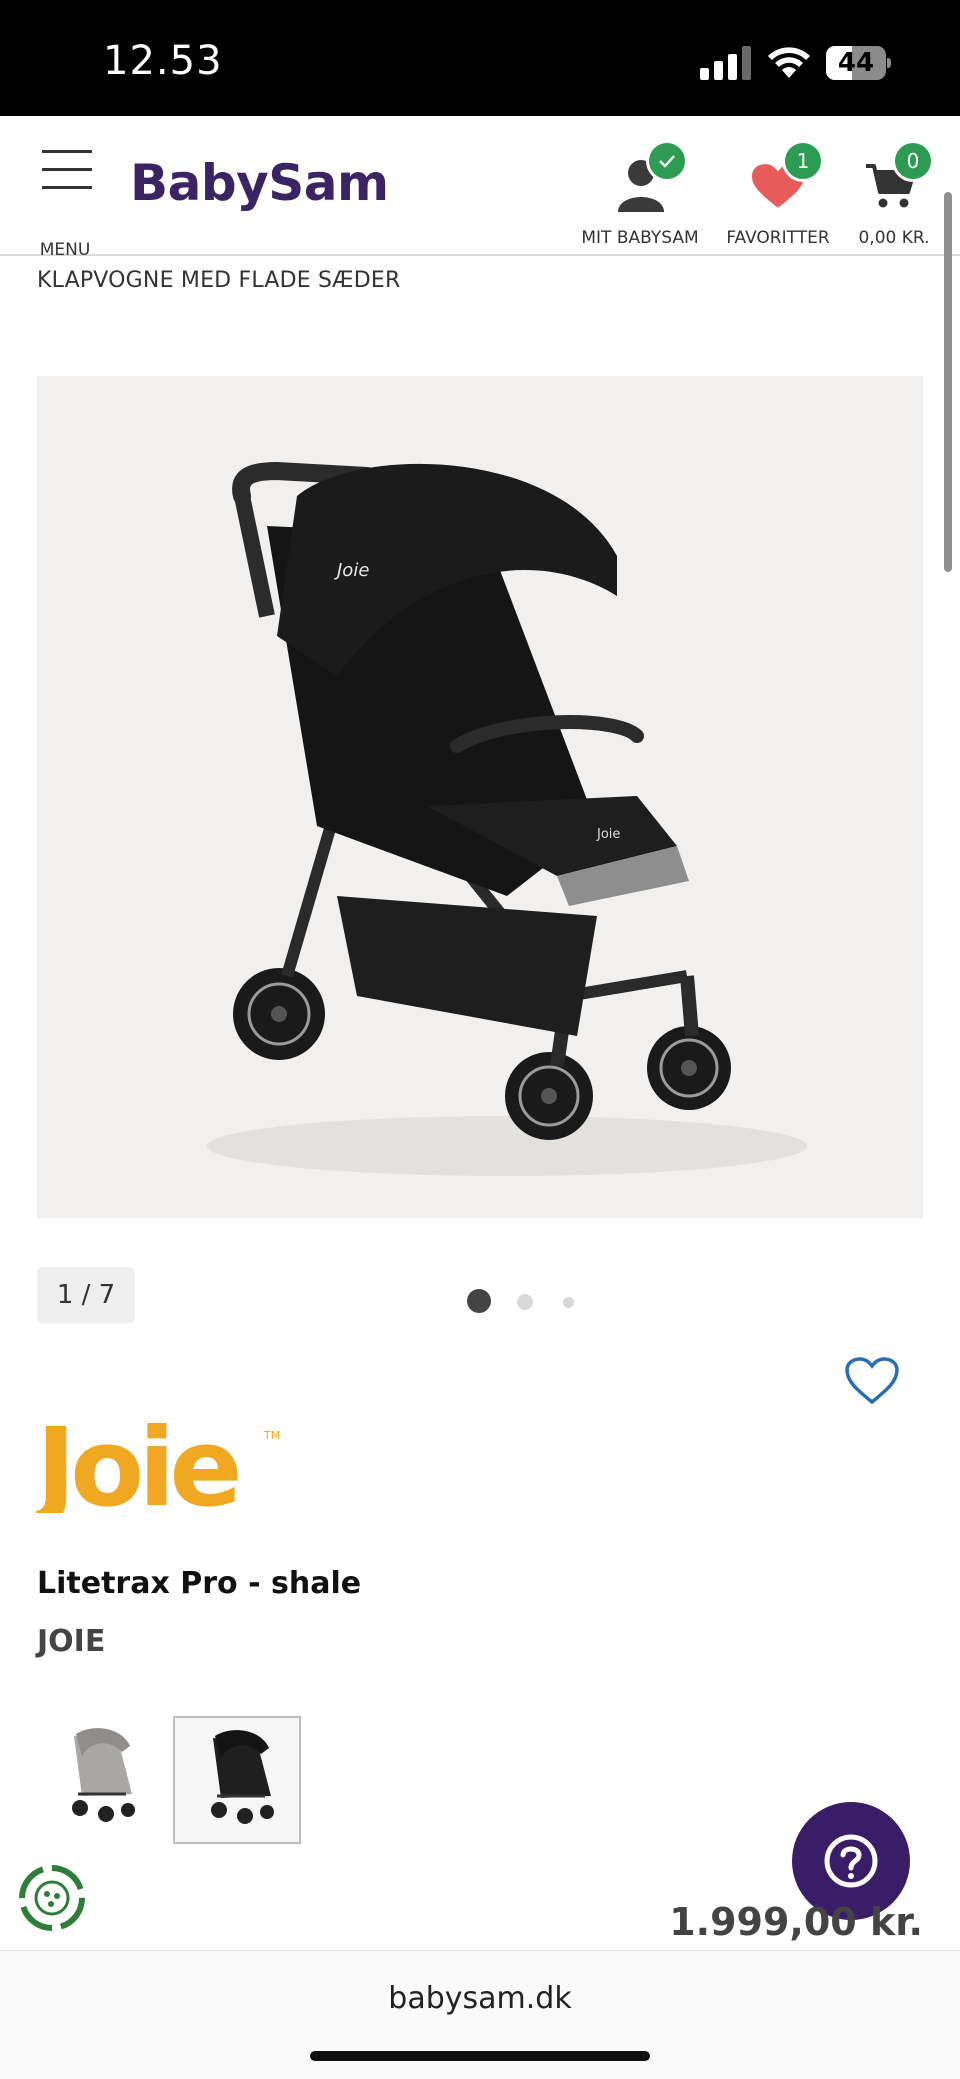  What do you see at coordinates (640, 238) in the screenshot?
I see `account-label: MIT BABYSAM` at bounding box center [640, 238].